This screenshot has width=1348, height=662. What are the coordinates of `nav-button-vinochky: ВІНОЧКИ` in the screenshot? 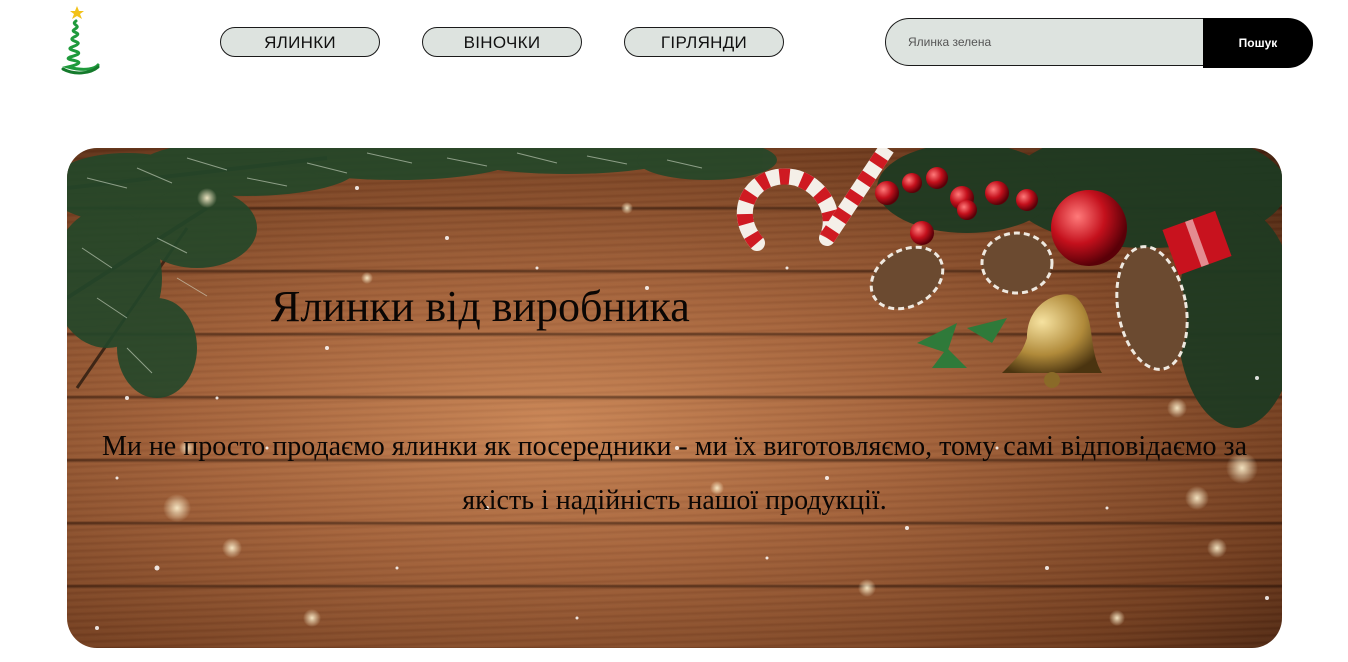 It's located at (502, 42).